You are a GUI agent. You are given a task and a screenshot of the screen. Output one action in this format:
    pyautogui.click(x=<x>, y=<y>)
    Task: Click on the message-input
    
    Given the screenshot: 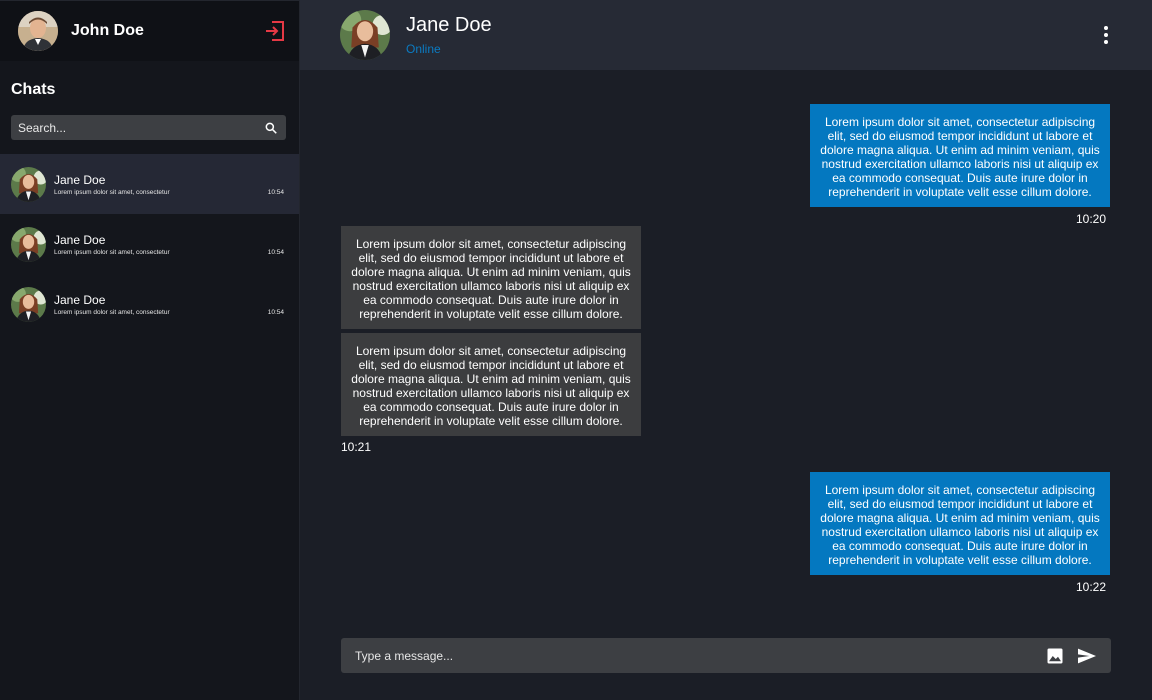 What is the action you would take?
    pyautogui.click(x=700, y=655)
    